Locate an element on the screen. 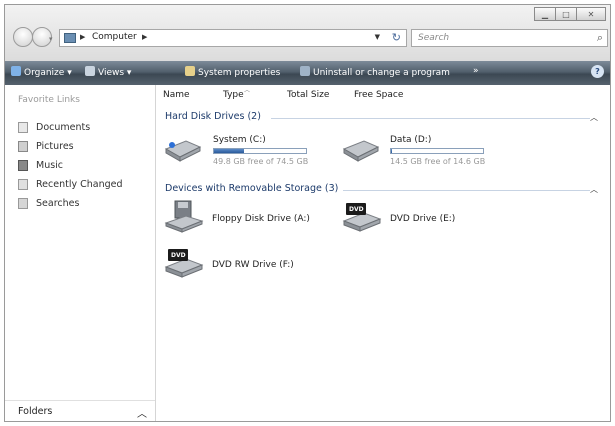 This screenshot has width=615, height=426. chevron-up-icon: ︿ is located at coordinates (142, 414).